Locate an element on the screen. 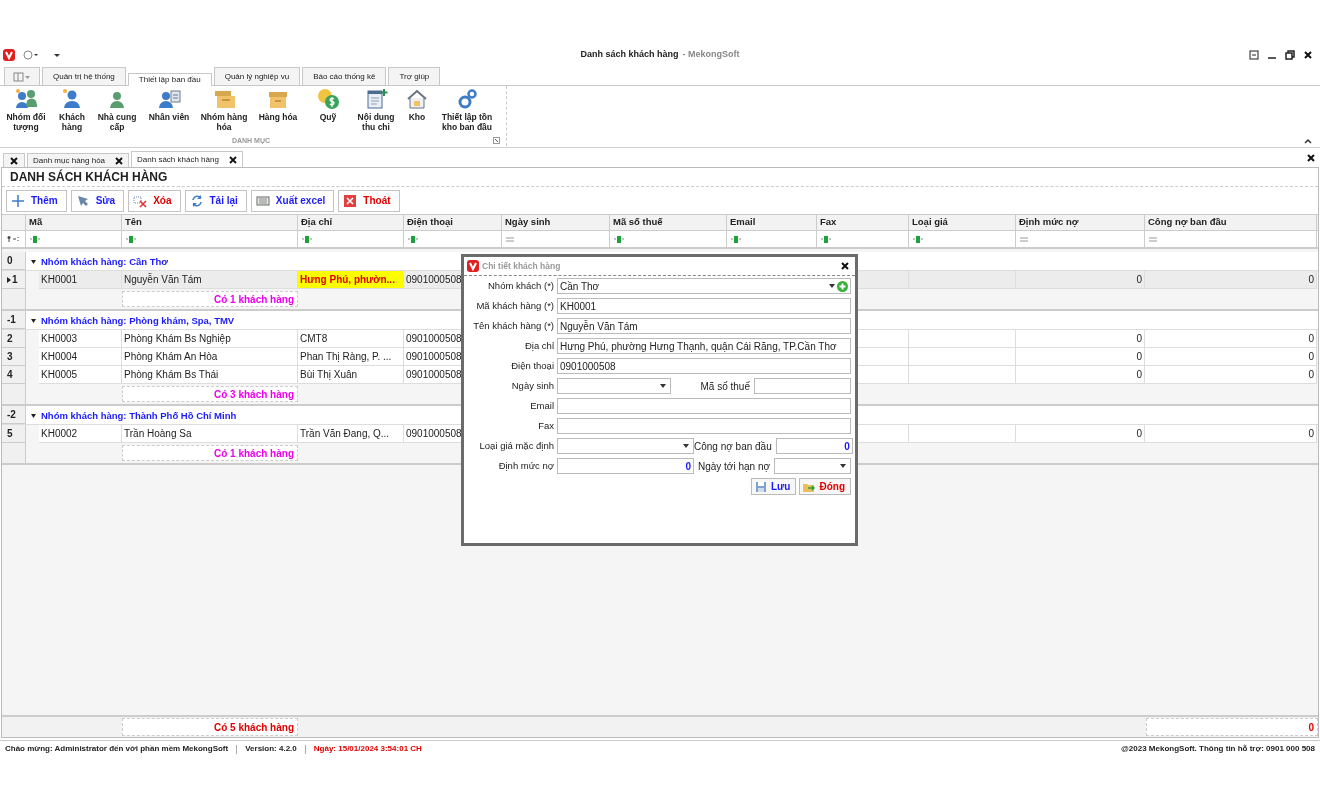 This screenshot has height=800, width=1320. ribbon-button: Nhóm hàng hóa is located at coordinates (224, 110).